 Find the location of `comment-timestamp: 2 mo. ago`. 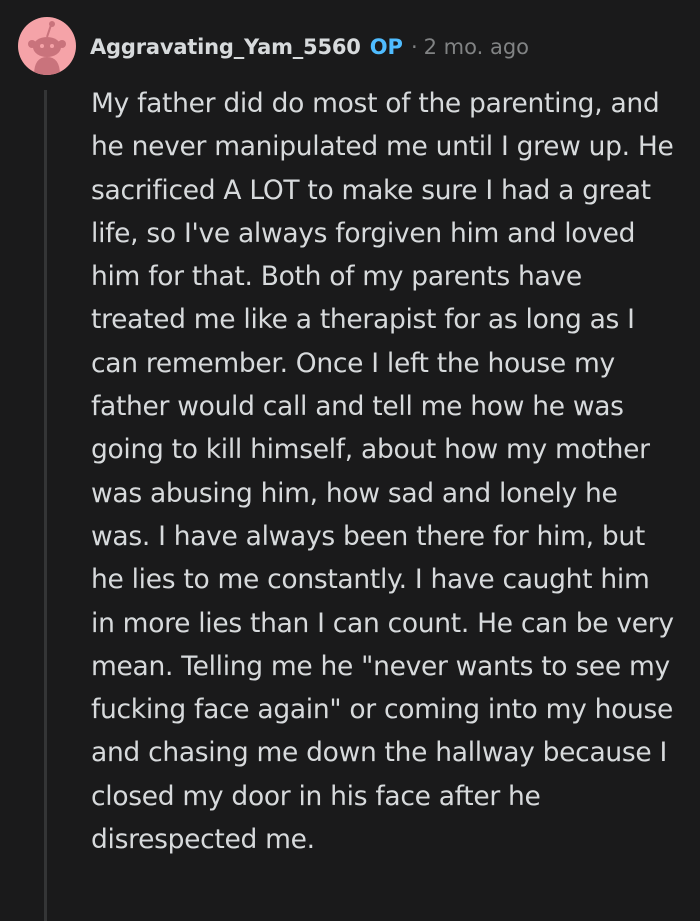

comment-timestamp: 2 mo. ago is located at coordinates (476, 47).